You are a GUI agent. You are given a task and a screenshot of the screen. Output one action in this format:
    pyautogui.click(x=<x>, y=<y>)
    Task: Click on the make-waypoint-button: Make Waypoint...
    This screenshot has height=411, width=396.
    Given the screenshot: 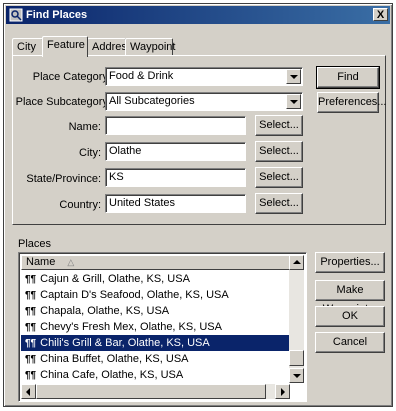 What is the action you would take?
    pyautogui.click(x=350, y=297)
    